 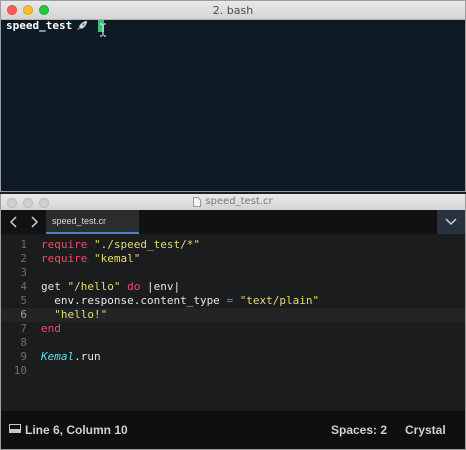 I want to click on code-token: |env|, so click(x=160, y=286).